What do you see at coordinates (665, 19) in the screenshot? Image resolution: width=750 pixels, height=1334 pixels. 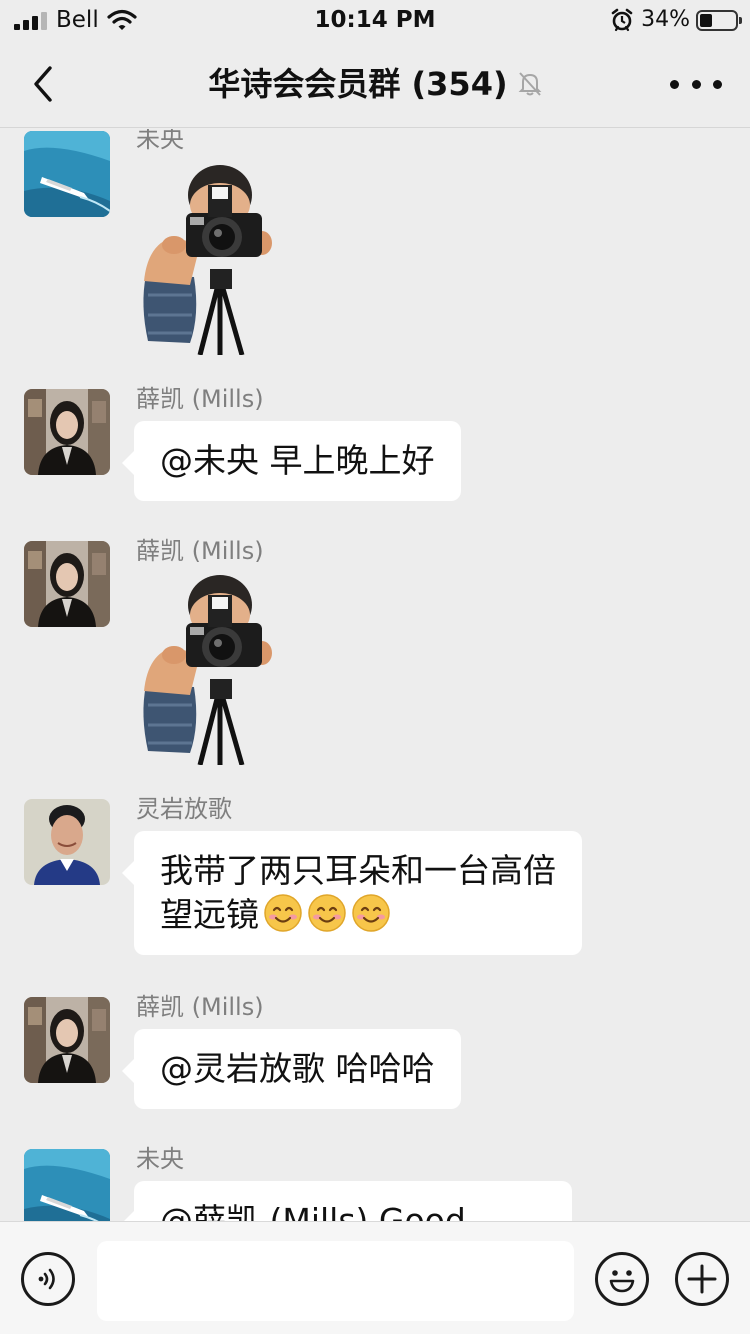 I see `battery-percent: 34%` at bounding box center [665, 19].